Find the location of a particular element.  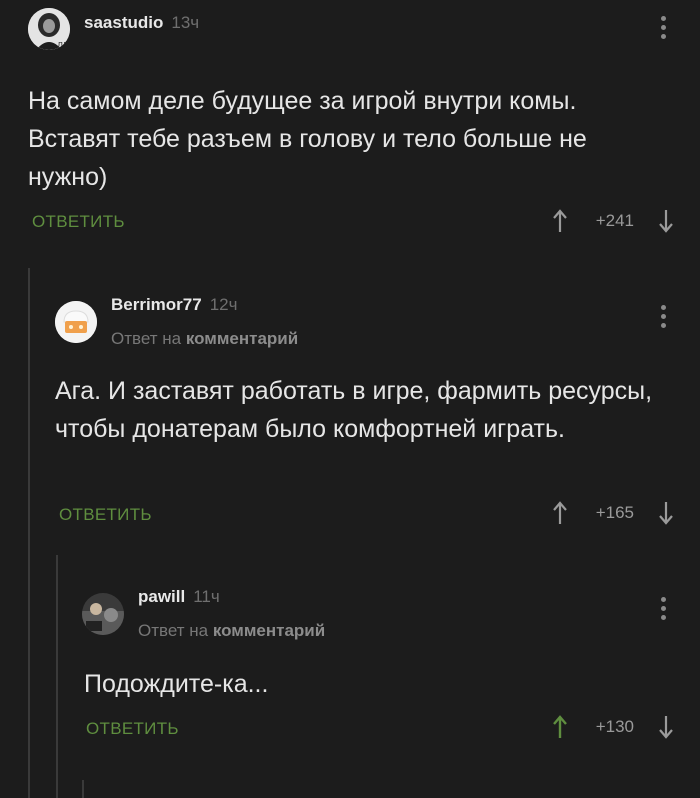

vote-controls: +241 is located at coordinates (613, 221).